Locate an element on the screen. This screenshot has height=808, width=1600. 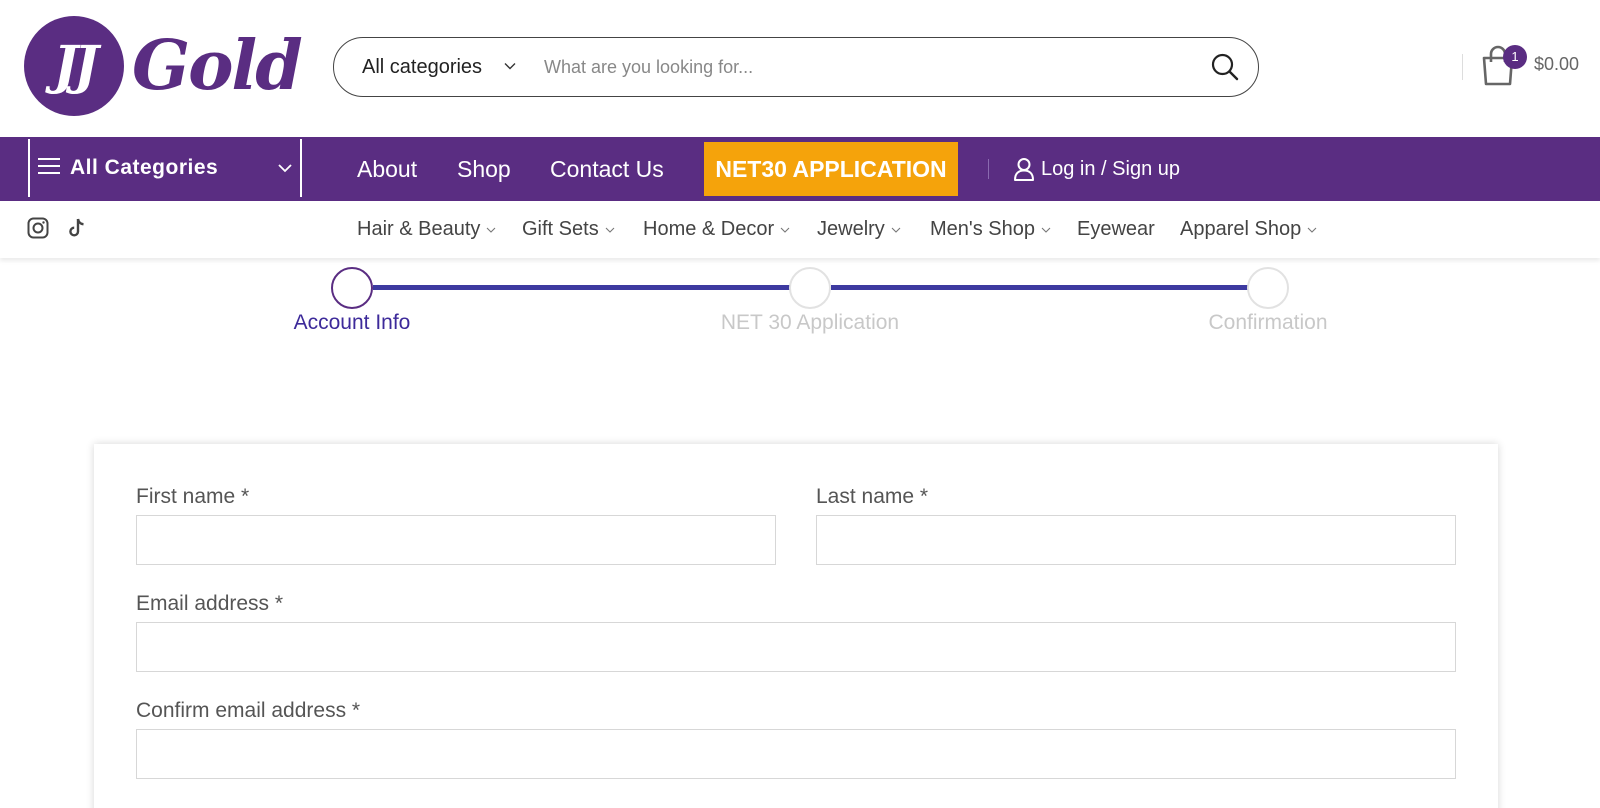
first-name-field is located at coordinates (456, 540).